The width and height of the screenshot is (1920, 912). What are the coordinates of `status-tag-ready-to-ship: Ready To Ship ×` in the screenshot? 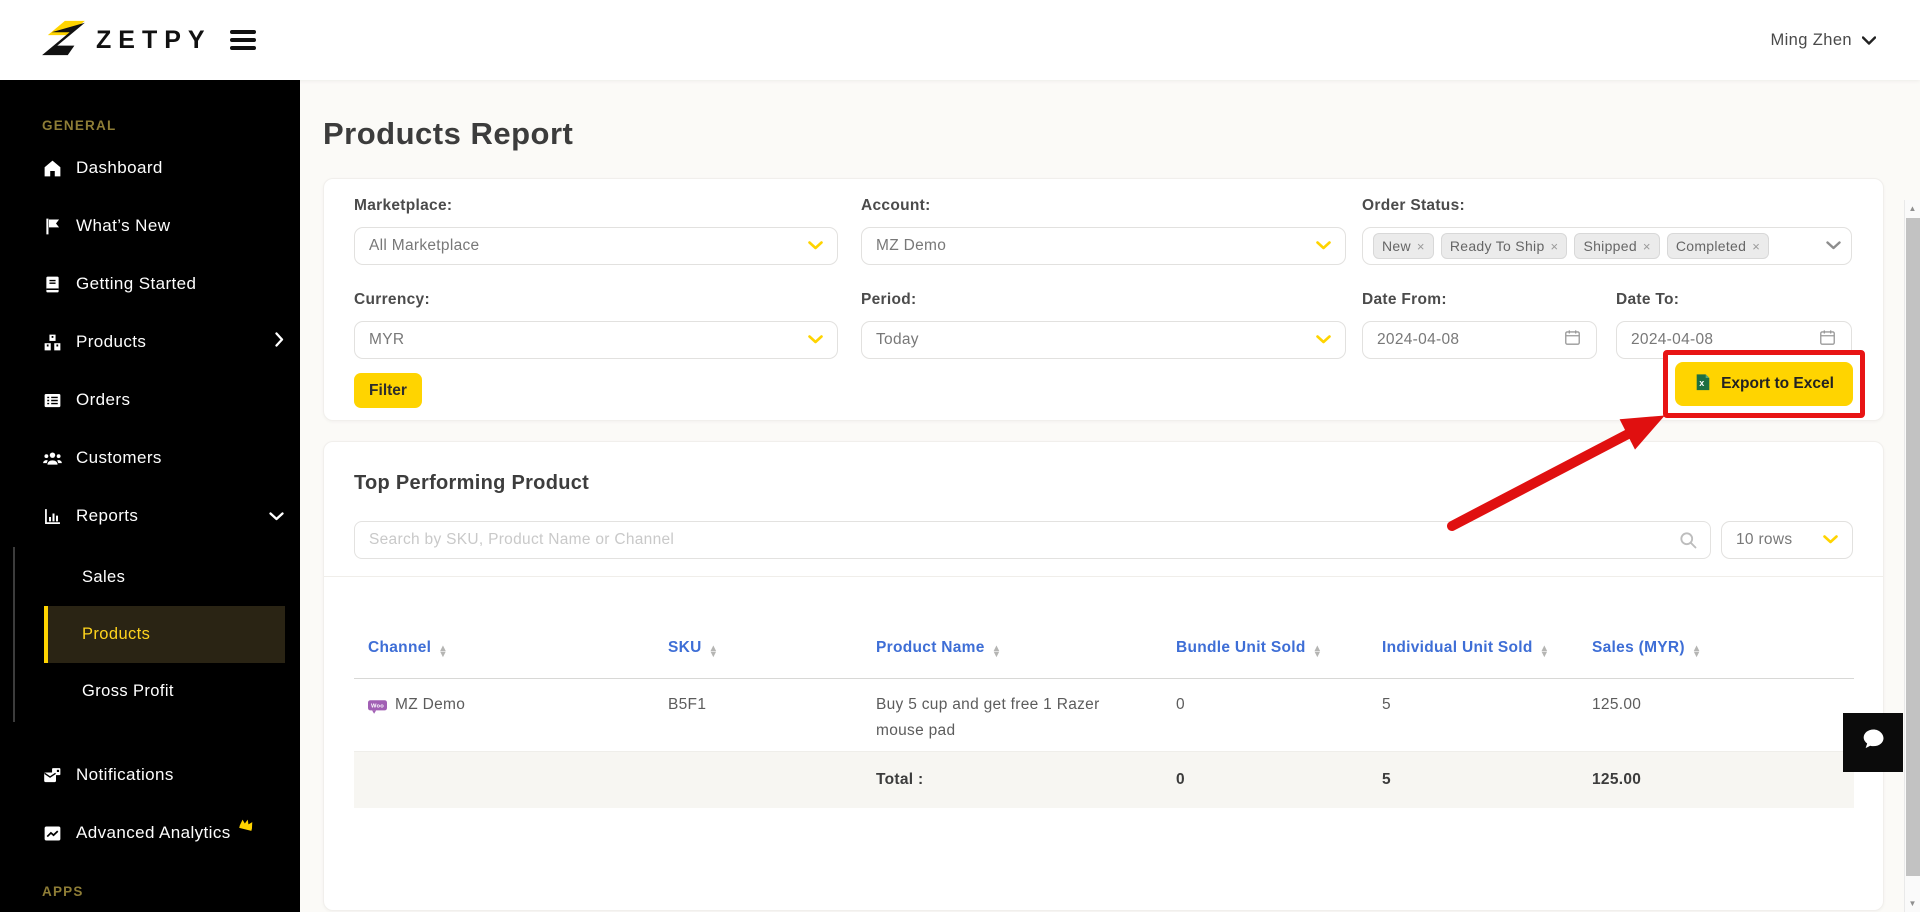 It's located at (1504, 246).